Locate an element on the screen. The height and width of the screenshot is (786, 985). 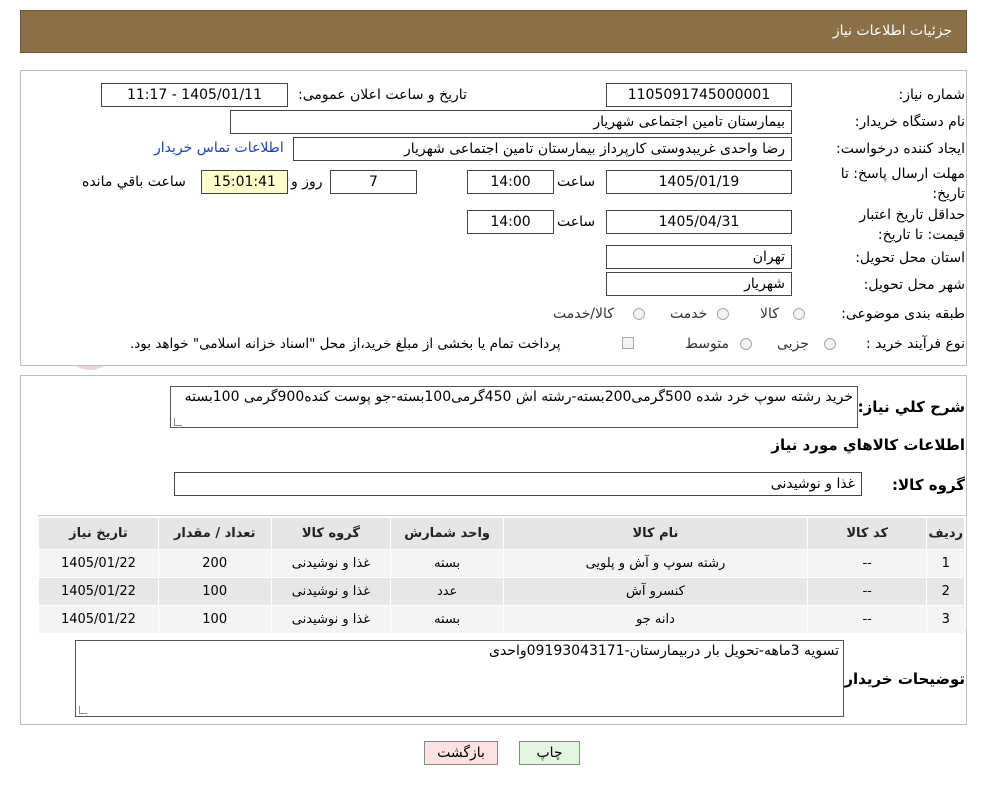
need-number-field: 1105091745000001 is located at coordinates (699, 95).